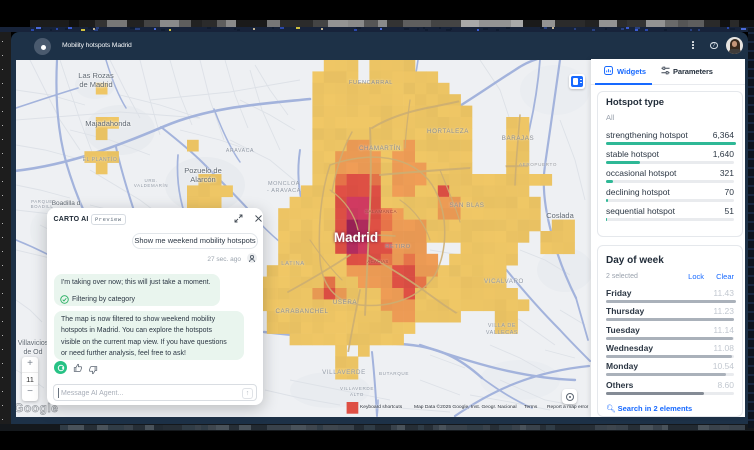  What do you see at coordinates (240, 151) in the screenshot?
I see `svg-text: ARAVACA` at bounding box center [240, 151].